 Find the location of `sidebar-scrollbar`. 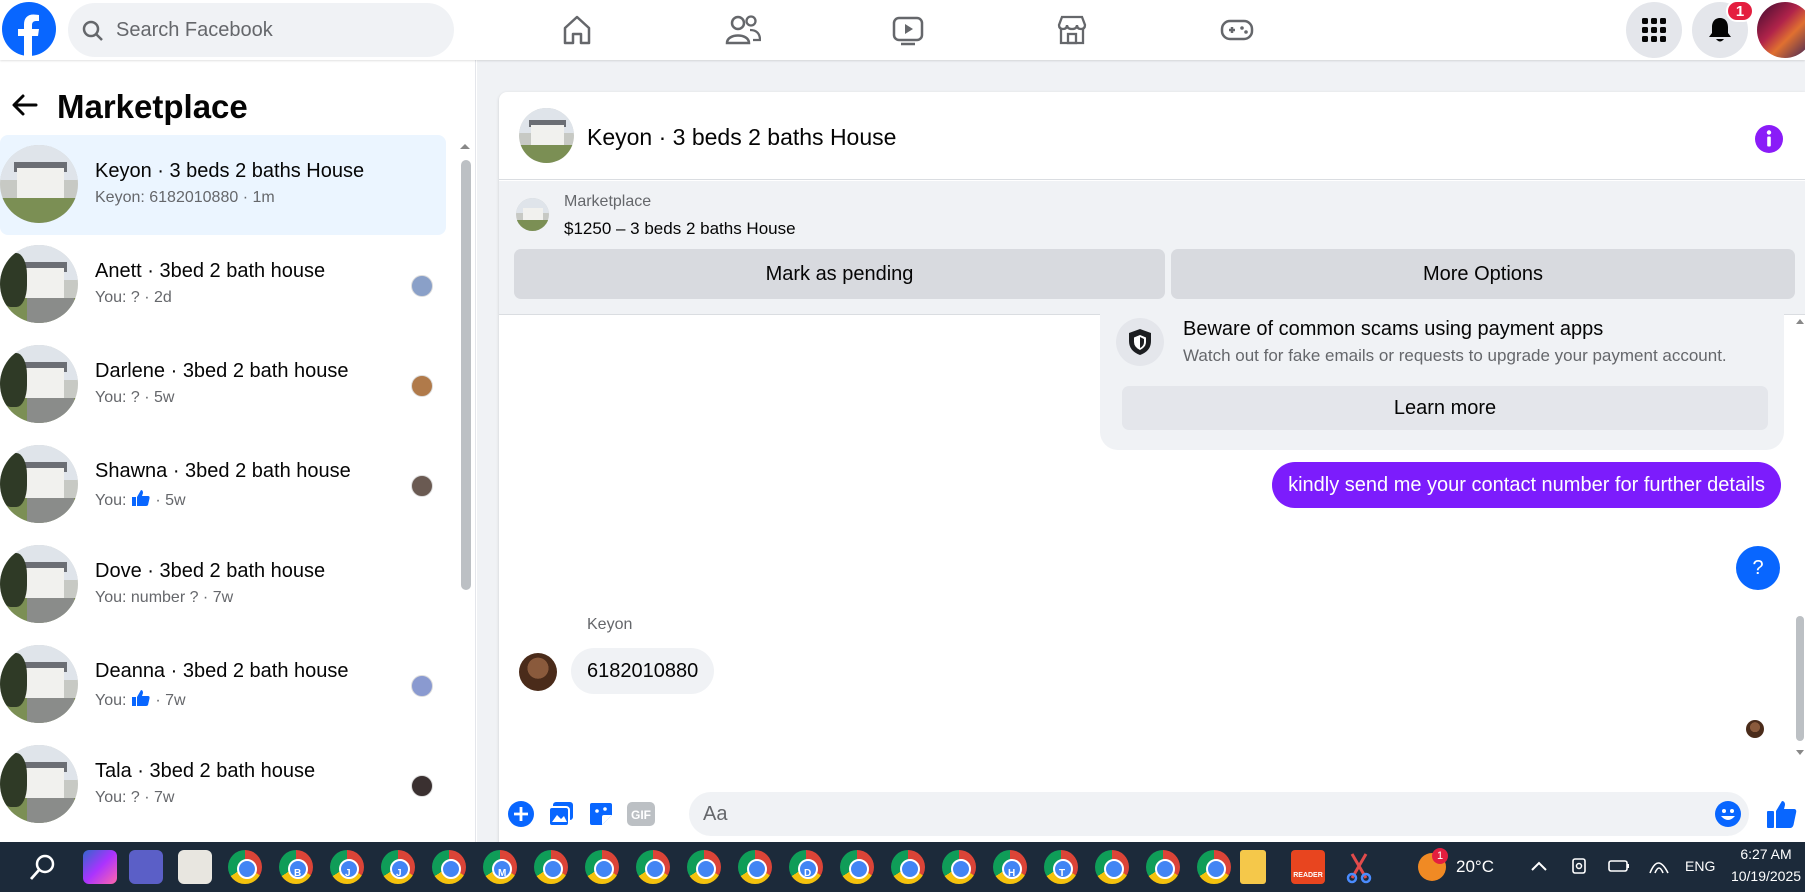

sidebar-scrollbar is located at coordinates (466, 375).